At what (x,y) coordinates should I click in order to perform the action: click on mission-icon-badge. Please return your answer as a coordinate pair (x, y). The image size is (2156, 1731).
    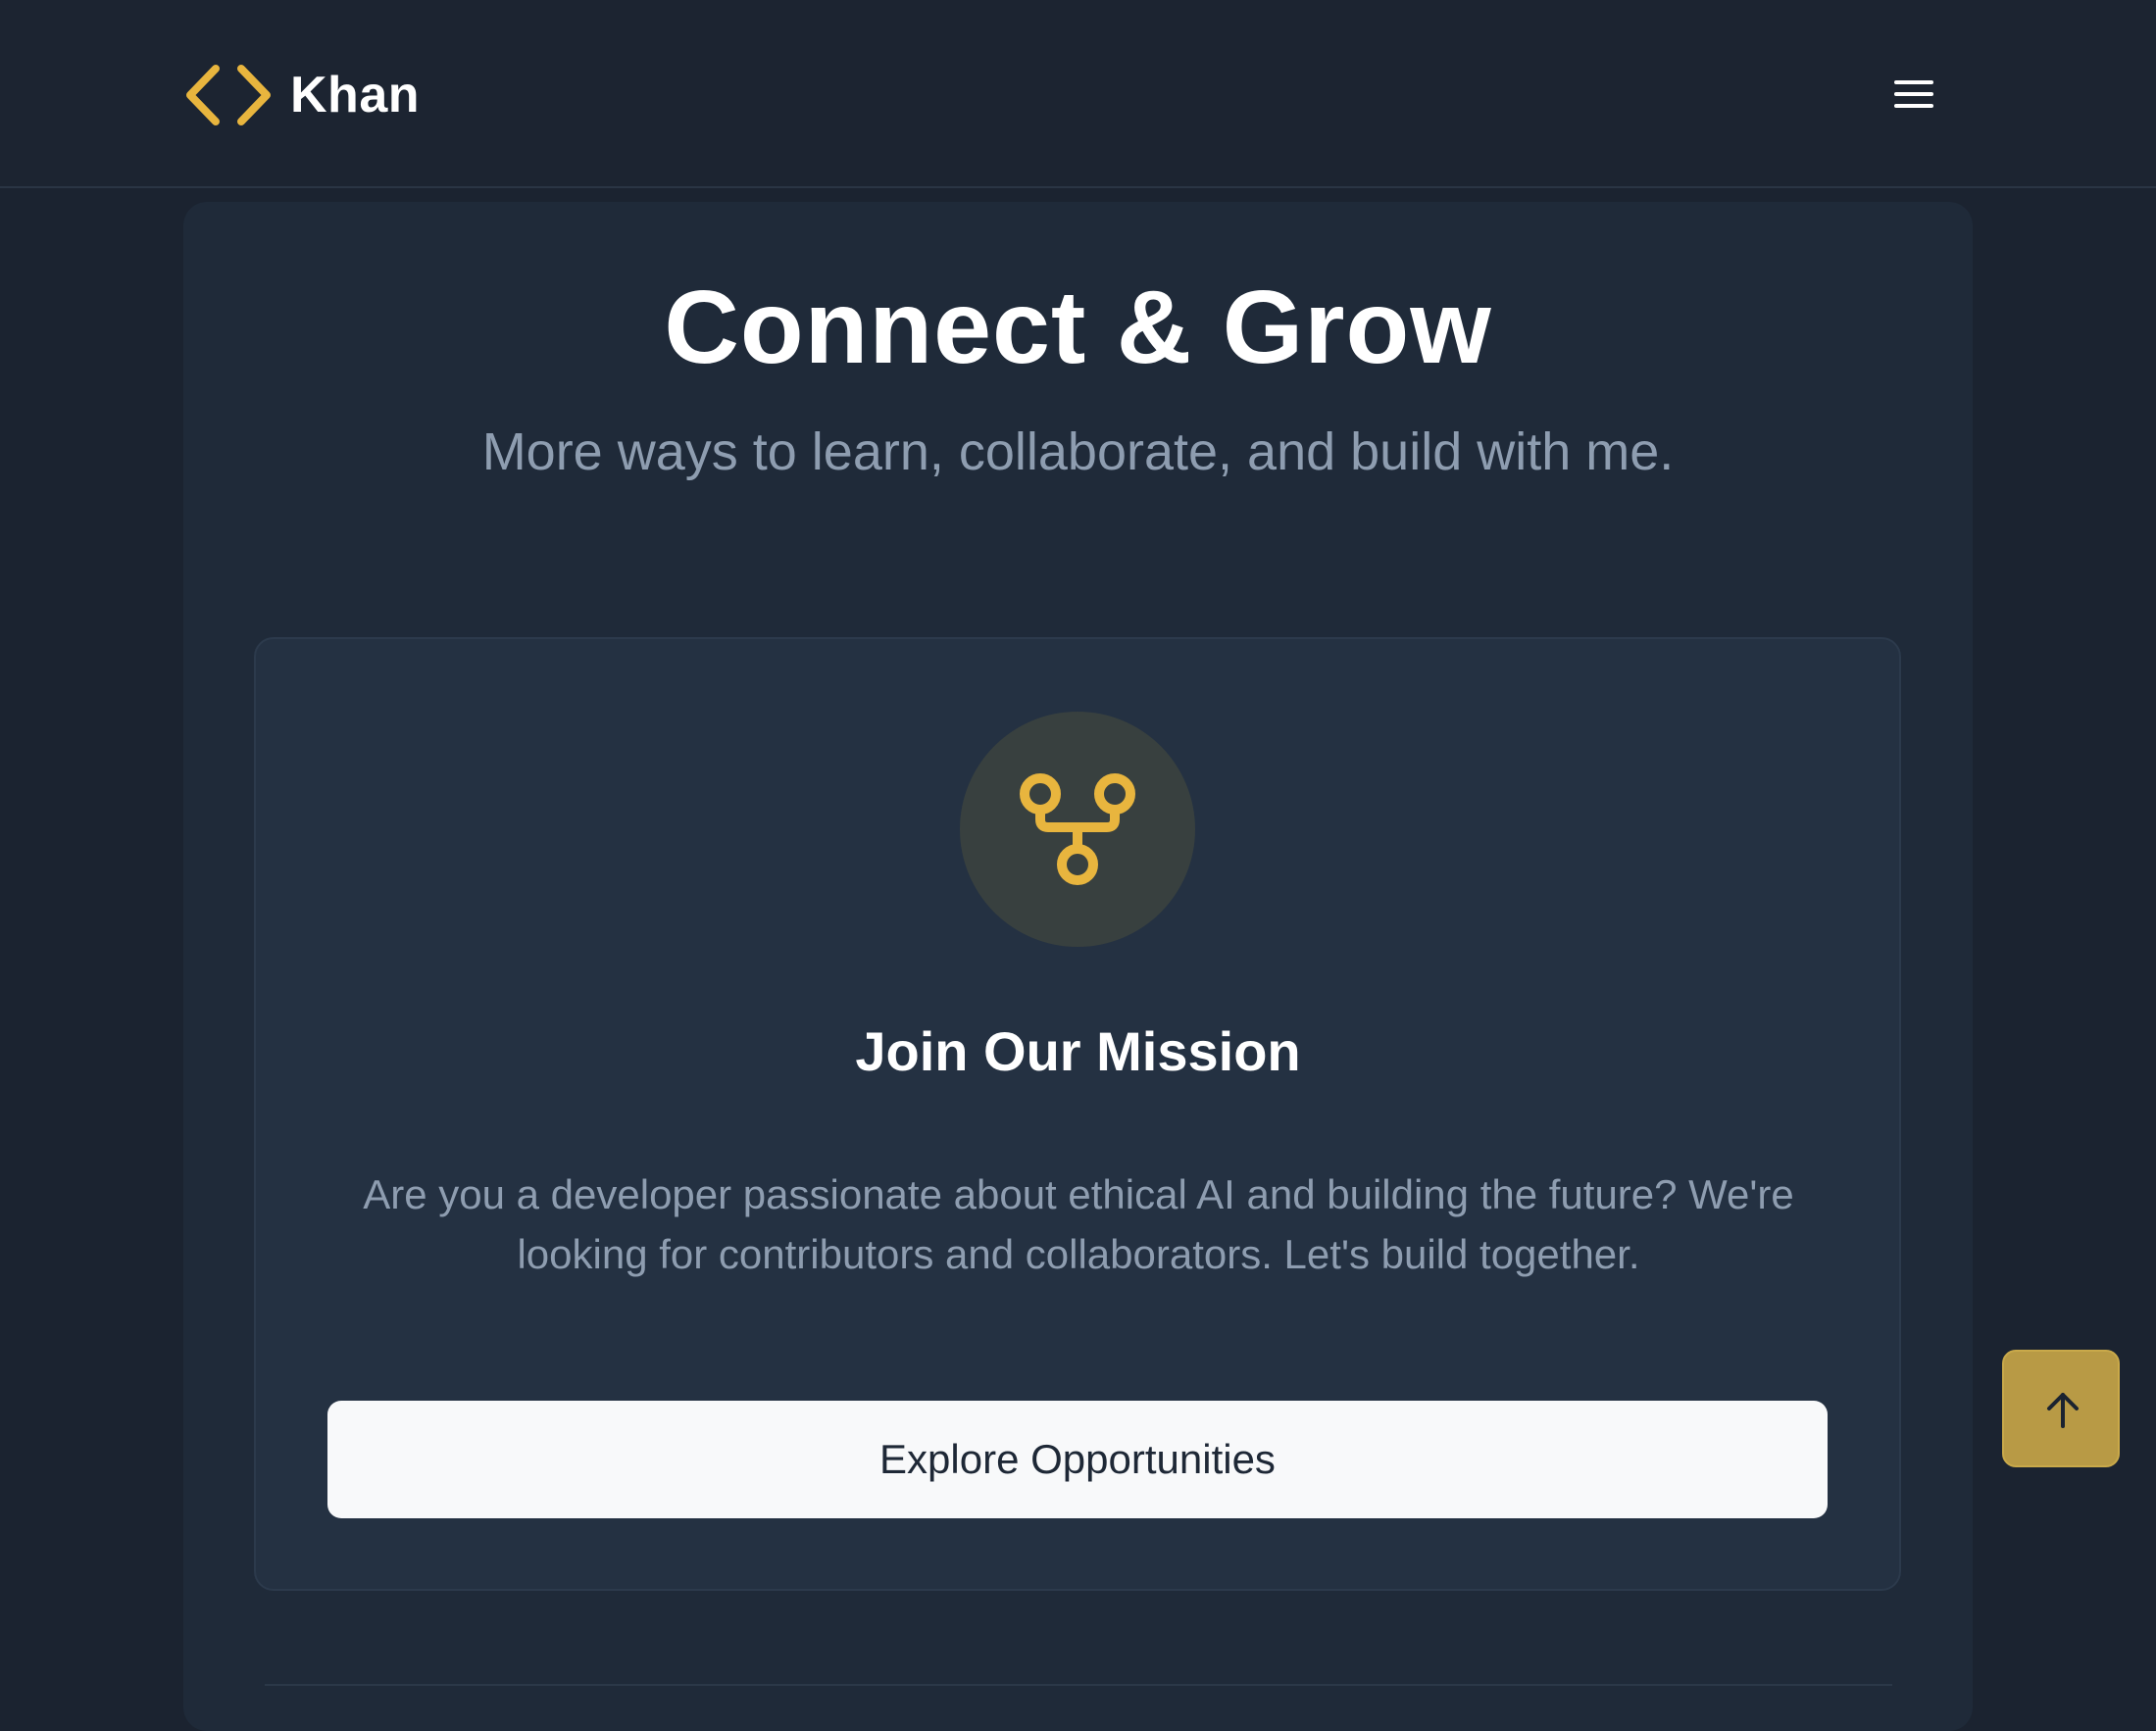
    Looking at the image, I should click on (1077, 829).